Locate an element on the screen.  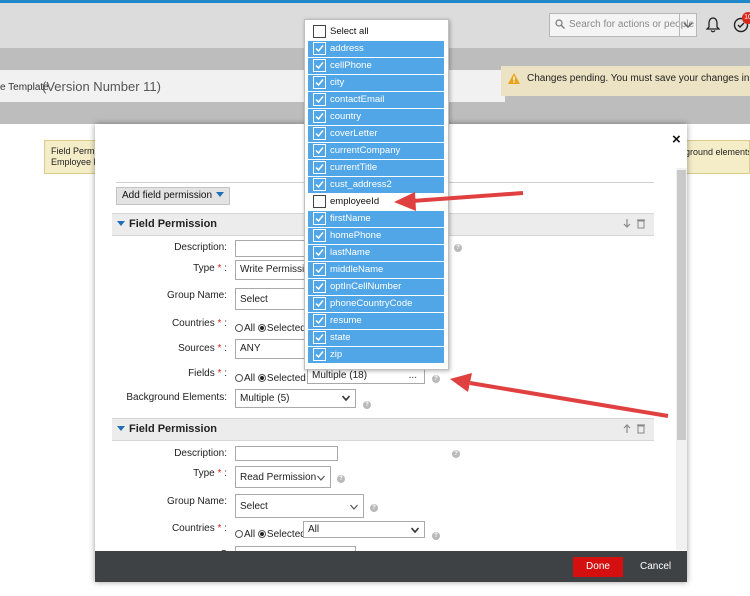
arrow-to-employeeid is located at coordinates (459, 201).